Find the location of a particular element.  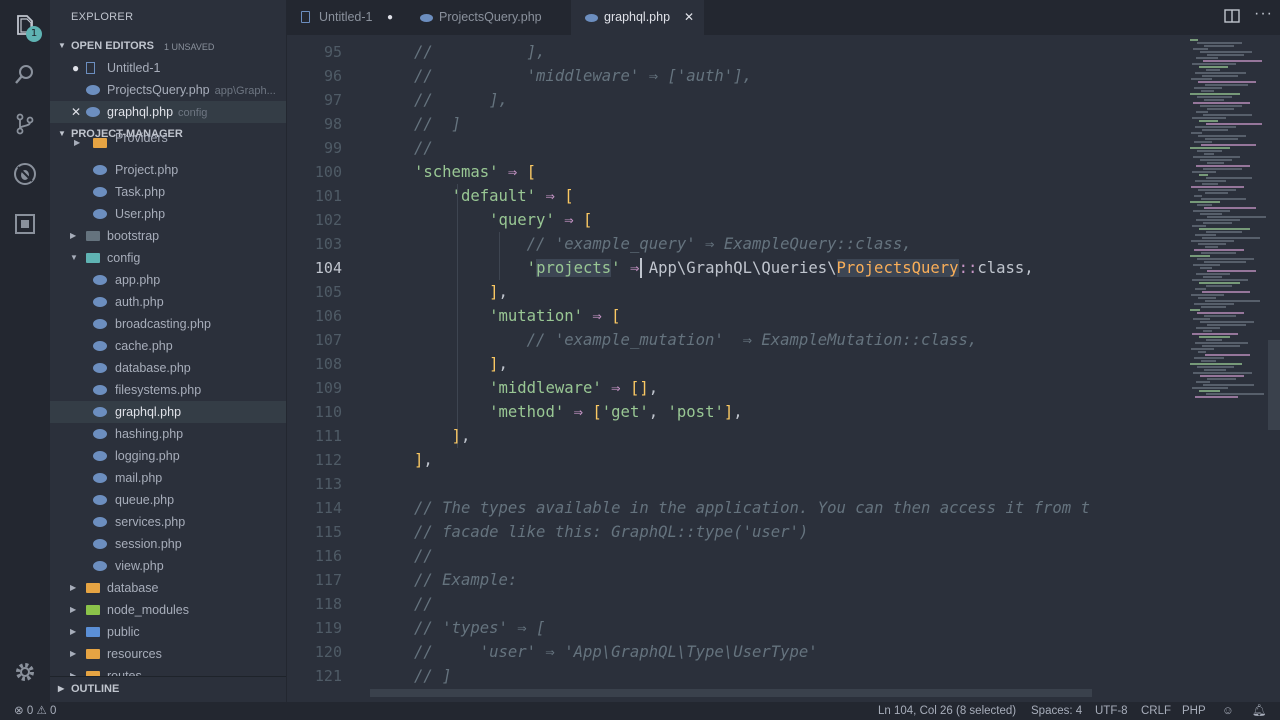

tree-folder-providers: ▶ Providers is located at coordinates (168, 145).